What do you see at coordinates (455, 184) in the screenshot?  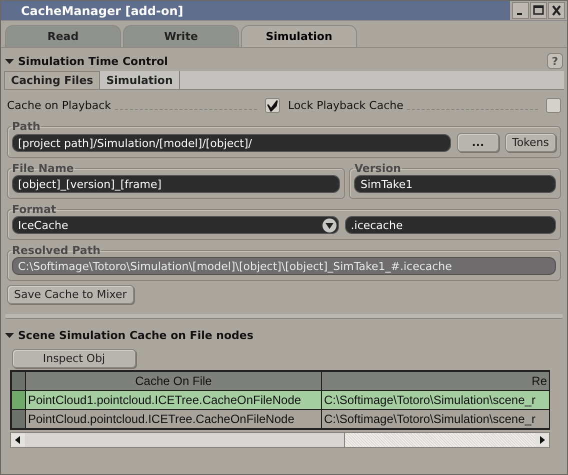 I see `version-field: SimTake1` at bounding box center [455, 184].